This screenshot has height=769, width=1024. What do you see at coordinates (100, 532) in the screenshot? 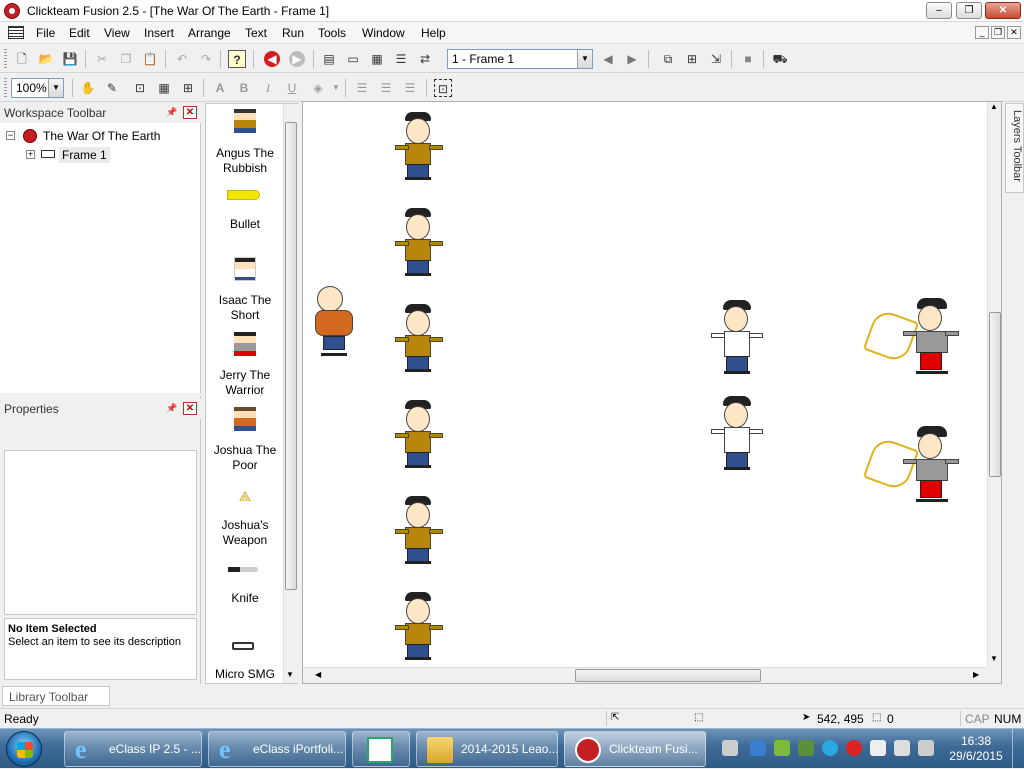
I see `property-grid` at bounding box center [100, 532].